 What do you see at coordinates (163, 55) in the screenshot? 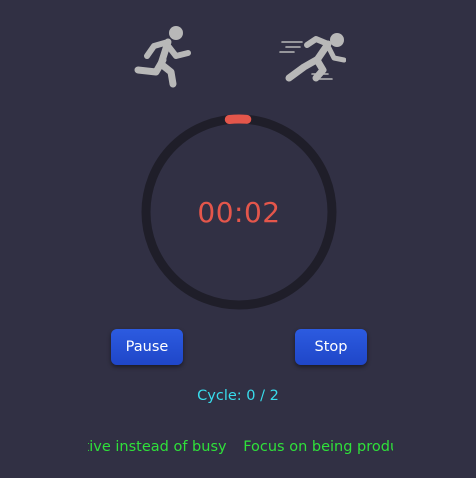
I see `running-person-icon` at bounding box center [163, 55].